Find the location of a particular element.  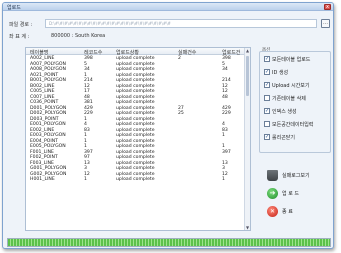

option-item: ✓ 모든테이블 업로드 is located at coordinates (287, 60).